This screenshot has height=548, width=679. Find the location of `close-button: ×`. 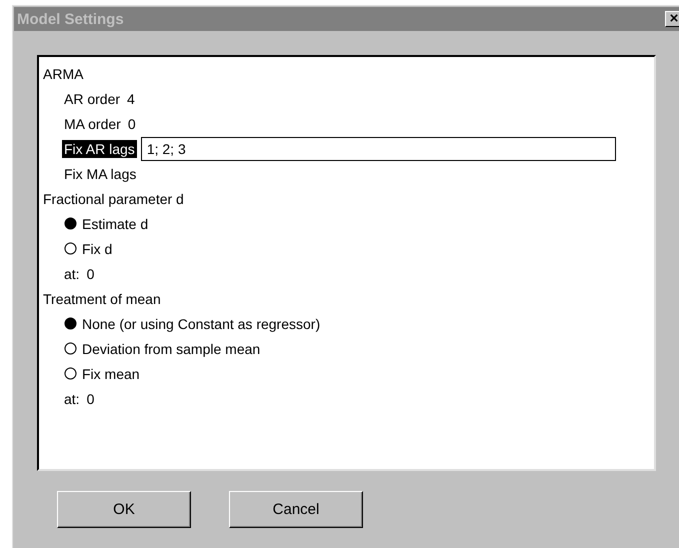

close-button: × is located at coordinates (672, 19).